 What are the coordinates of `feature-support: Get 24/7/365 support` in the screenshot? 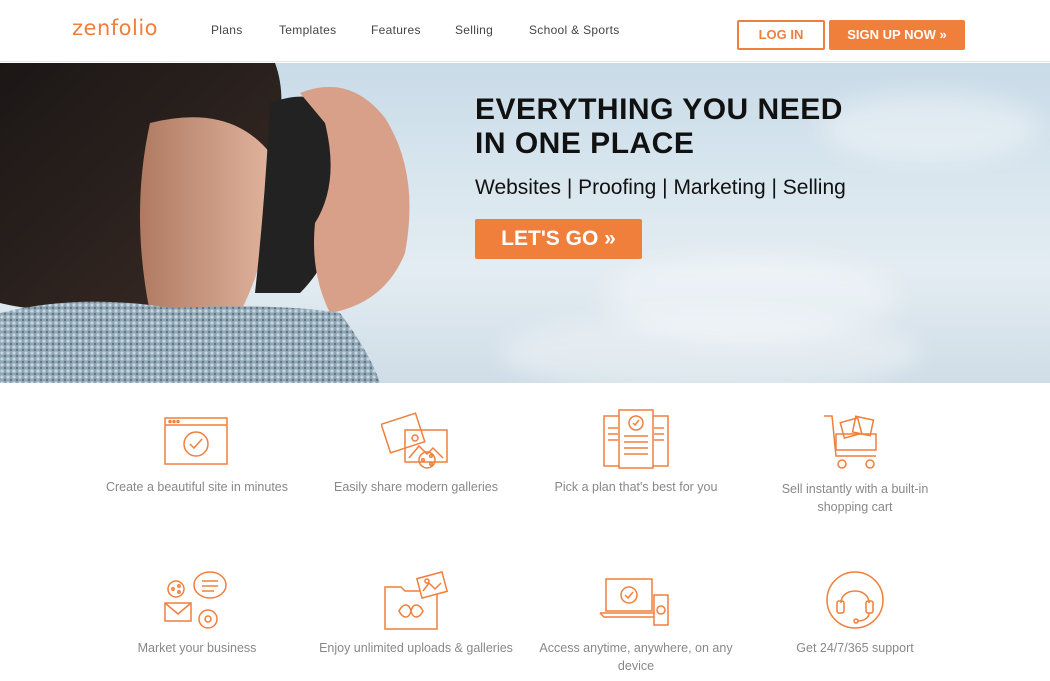 It's located at (855, 613).